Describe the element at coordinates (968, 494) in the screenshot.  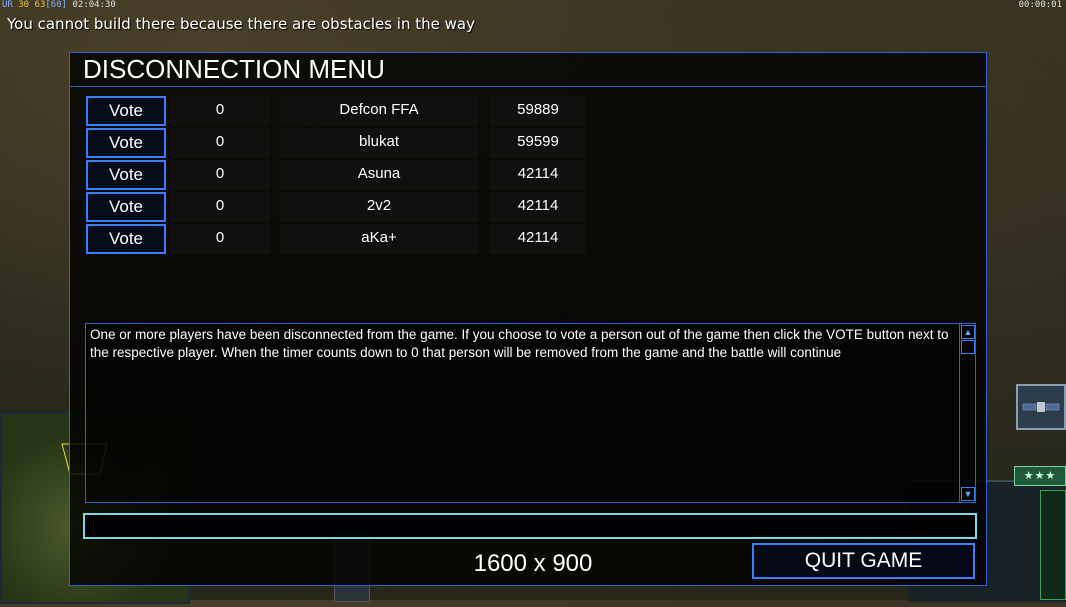
I see `scroll-down-icon: ▼` at that location.